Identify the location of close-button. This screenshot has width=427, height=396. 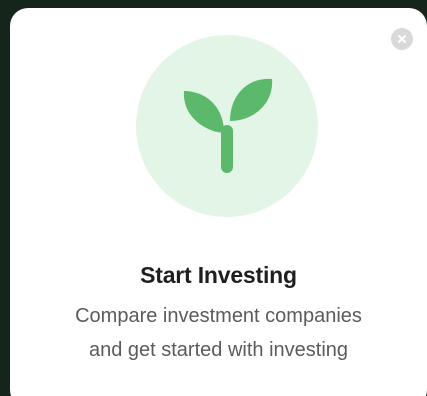
(402, 39).